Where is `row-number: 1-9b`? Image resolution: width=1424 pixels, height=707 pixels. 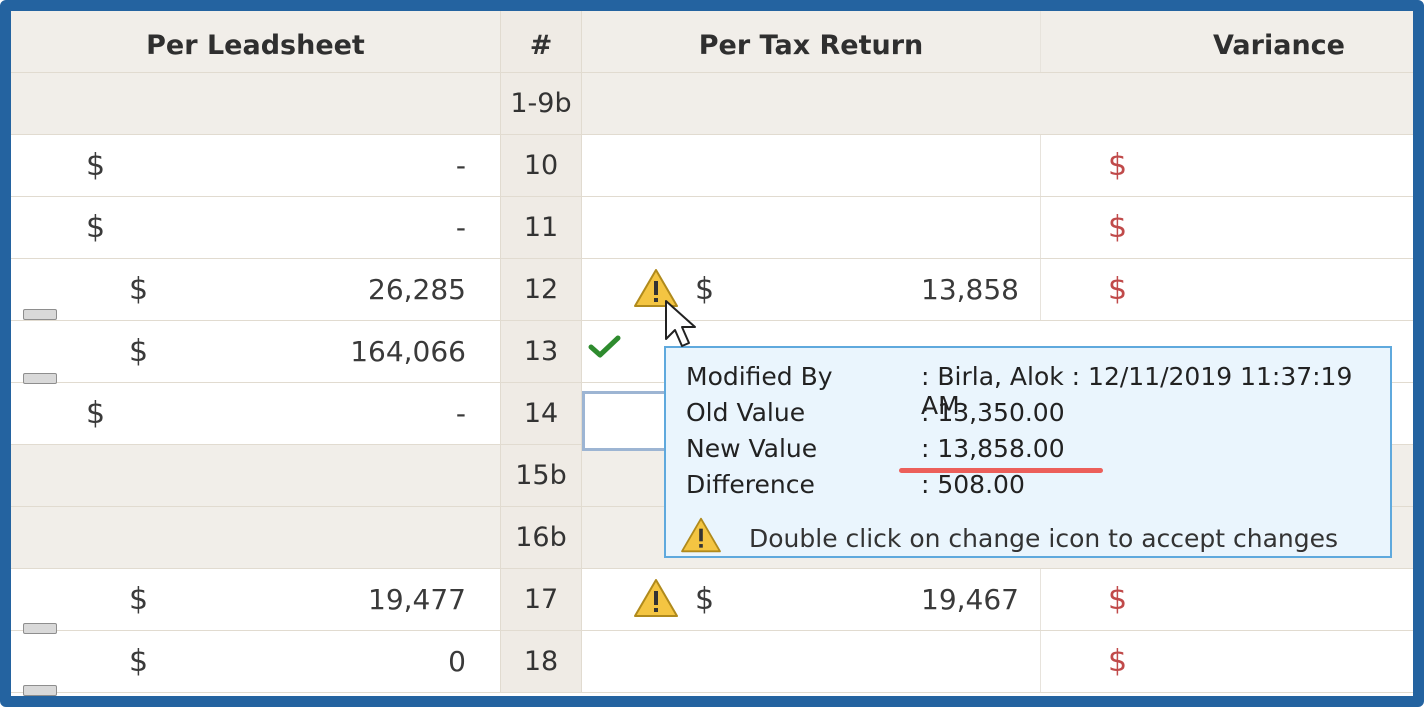
row-number: 1-9b is located at coordinates (541, 103).